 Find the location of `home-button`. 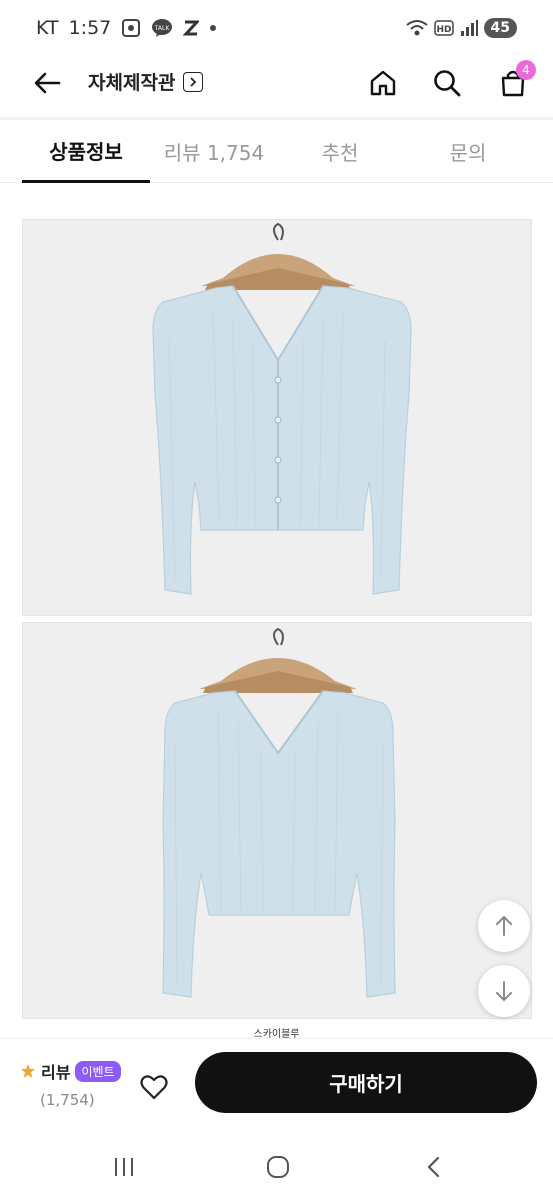

home-button is located at coordinates (383, 83).